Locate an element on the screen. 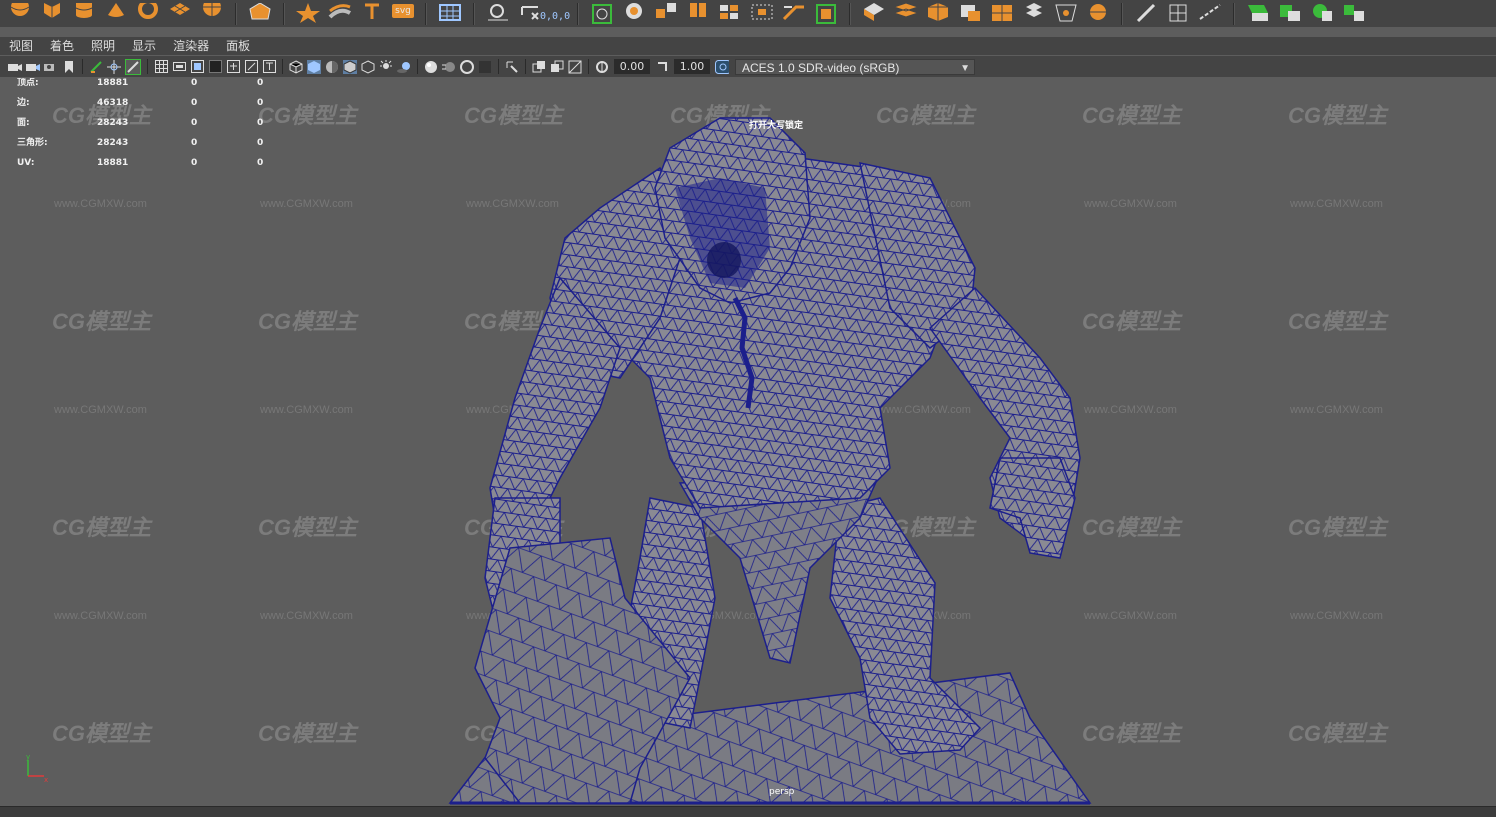 Image resolution: width=1496 pixels, height=817 pixels. reset-transform-icon is located at coordinates (530, 14).